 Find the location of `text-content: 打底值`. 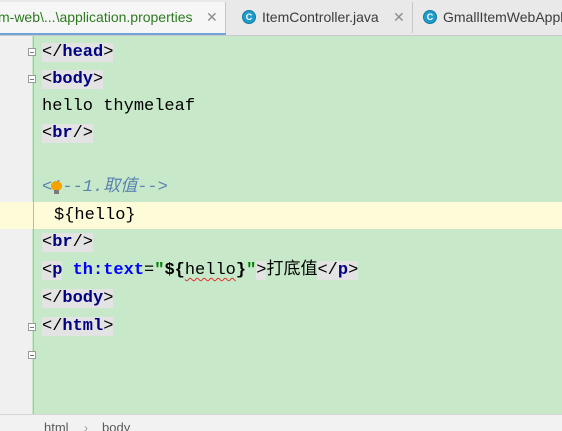

text-content: 打底值 is located at coordinates (292, 270).